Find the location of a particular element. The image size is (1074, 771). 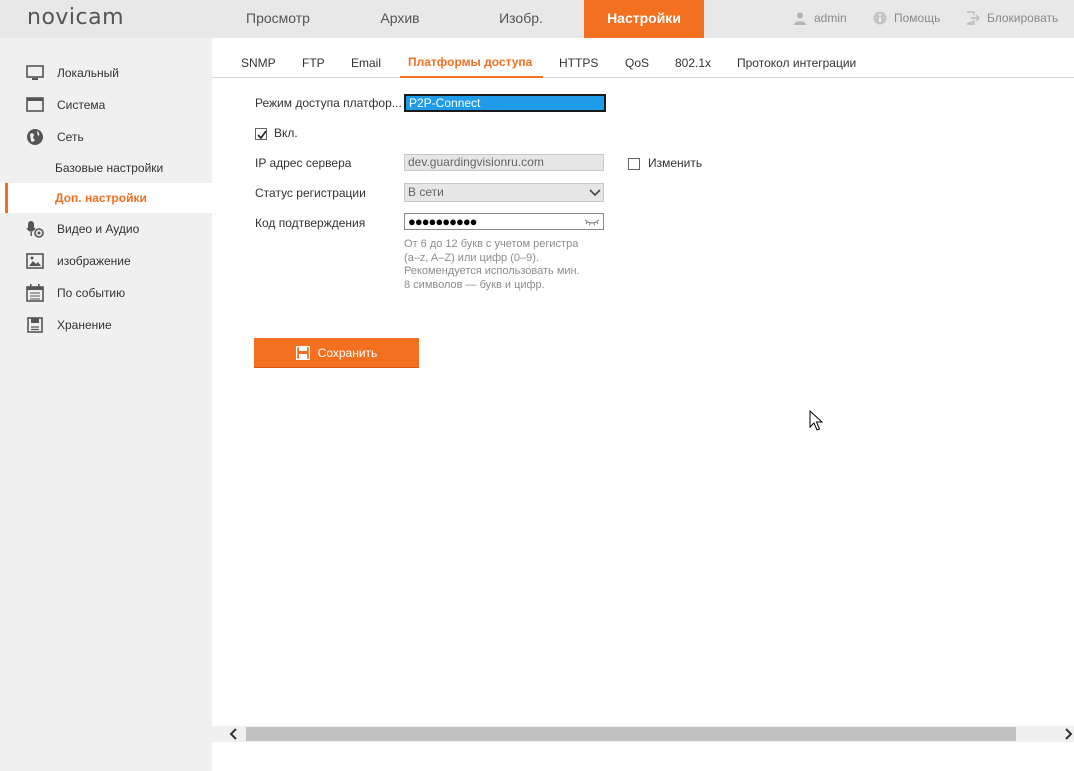

nav-archive: Архив is located at coordinates (400, 19).